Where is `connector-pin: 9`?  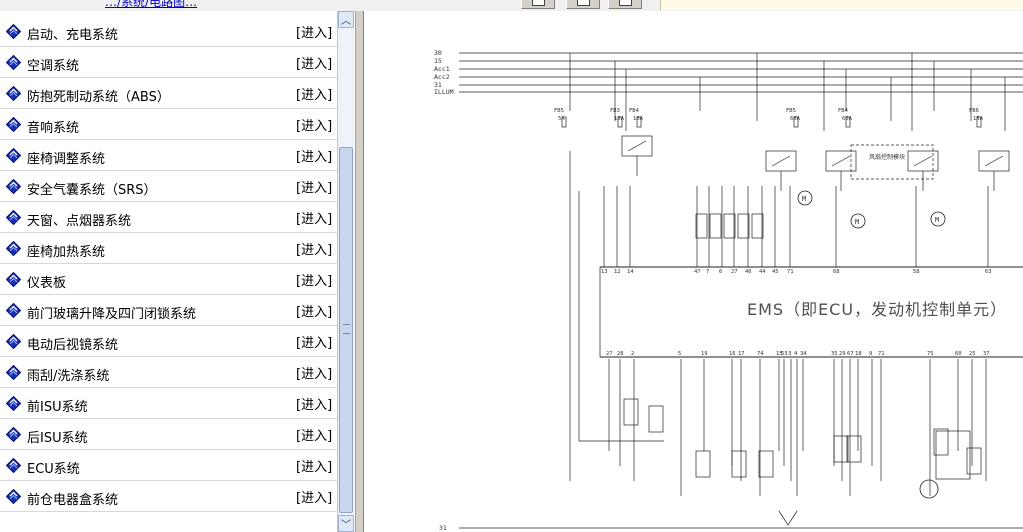
connector-pin: 9 is located at coordinates (870, 354).